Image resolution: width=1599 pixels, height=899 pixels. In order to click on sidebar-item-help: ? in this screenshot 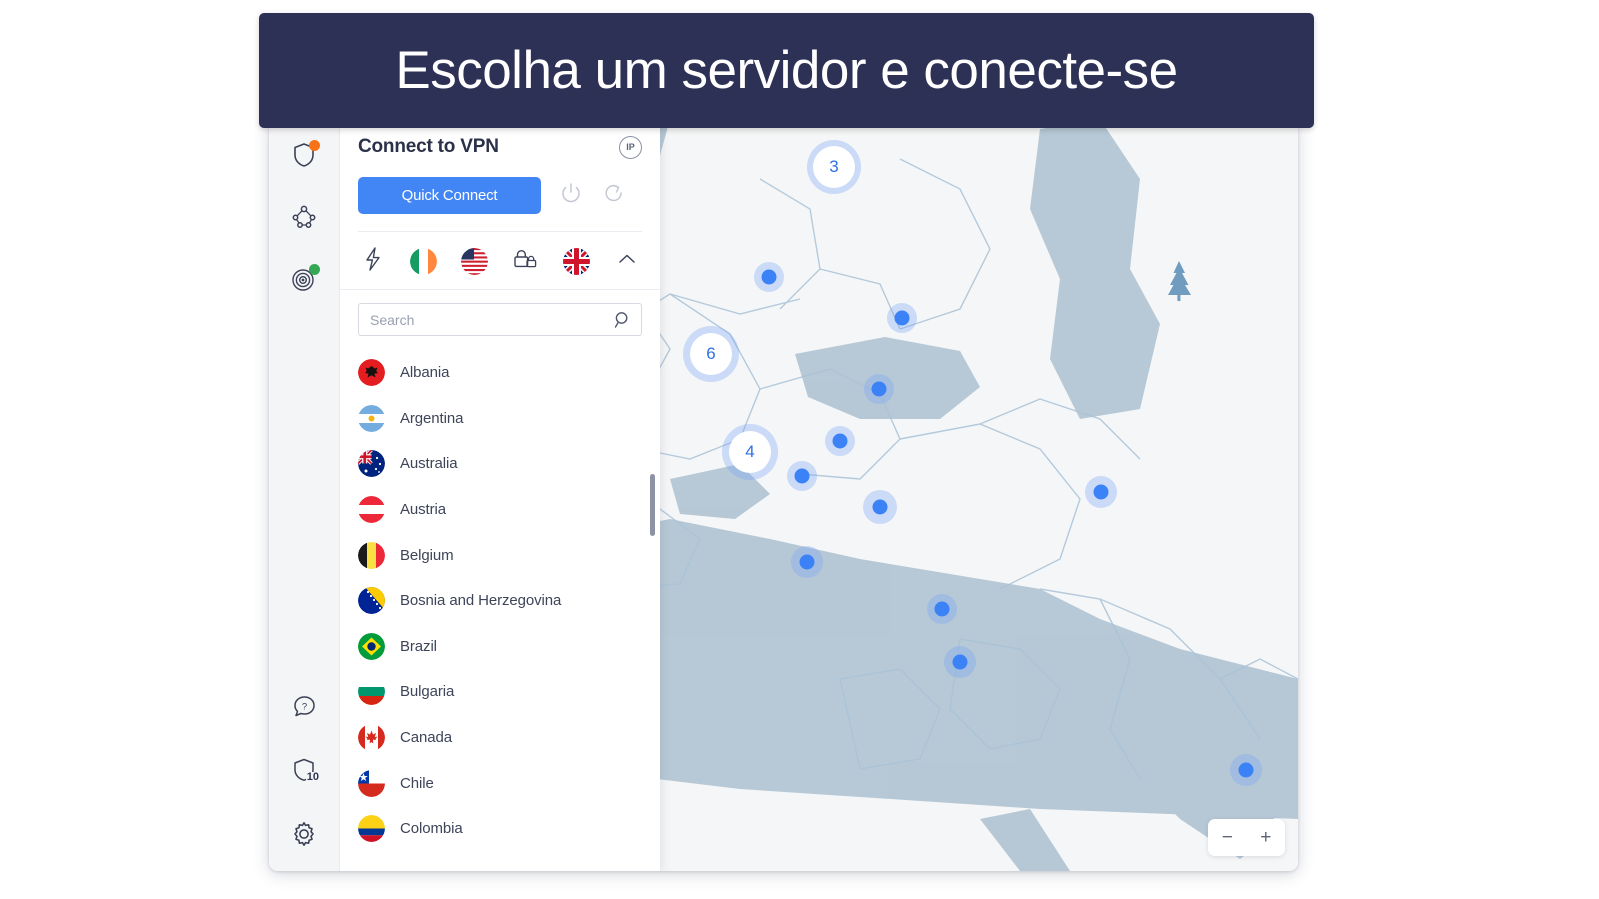, I will do `click(304, 706)`.